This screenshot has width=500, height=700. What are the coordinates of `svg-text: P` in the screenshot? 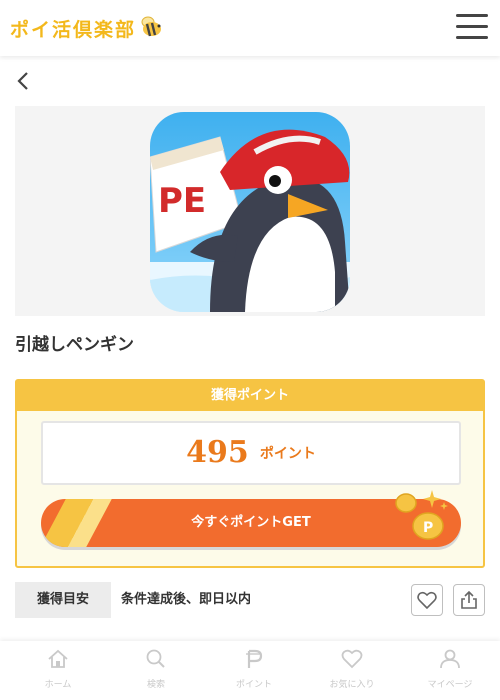 It's located at (428, 528).